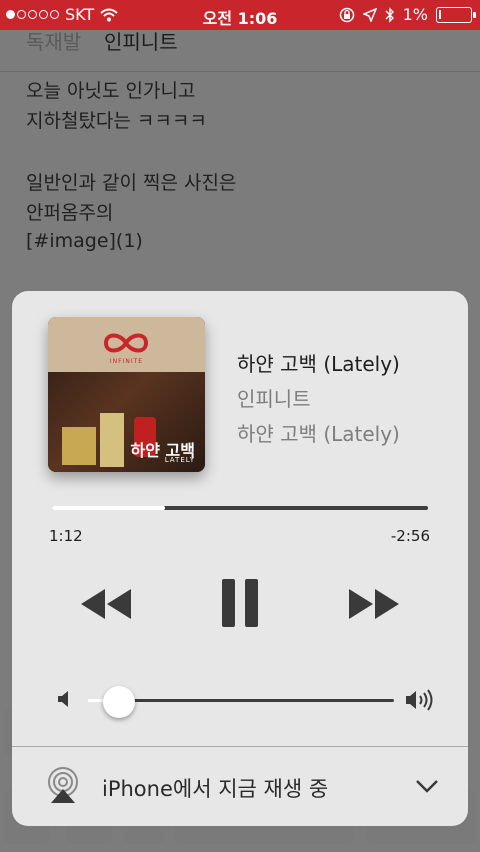  What do you see at coordinates (346, 14) in the screenshot?
I see `lock-rotation-icon` at bounding box center [346, 14].